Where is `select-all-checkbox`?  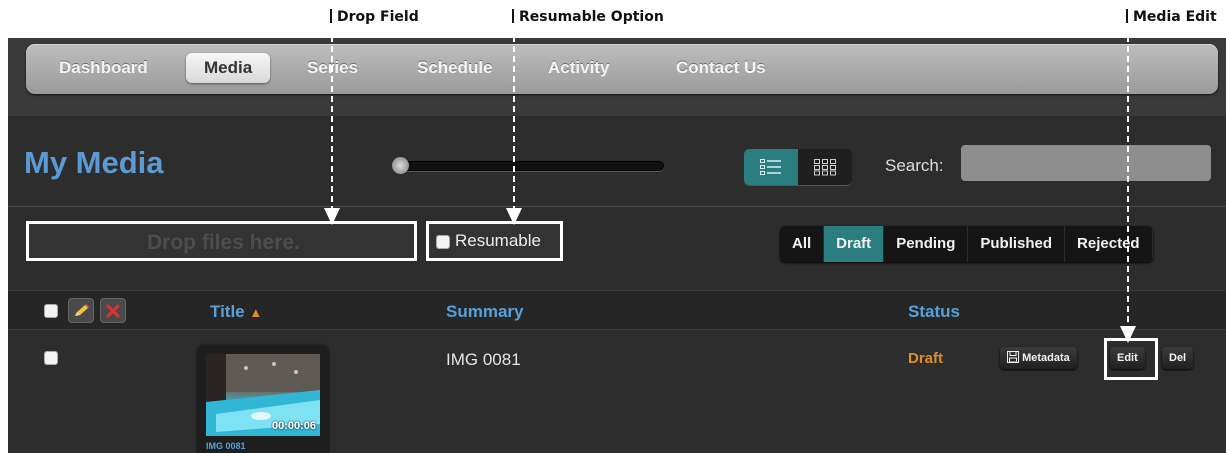 select-all-checkbox is located at coordinates (51, 311).